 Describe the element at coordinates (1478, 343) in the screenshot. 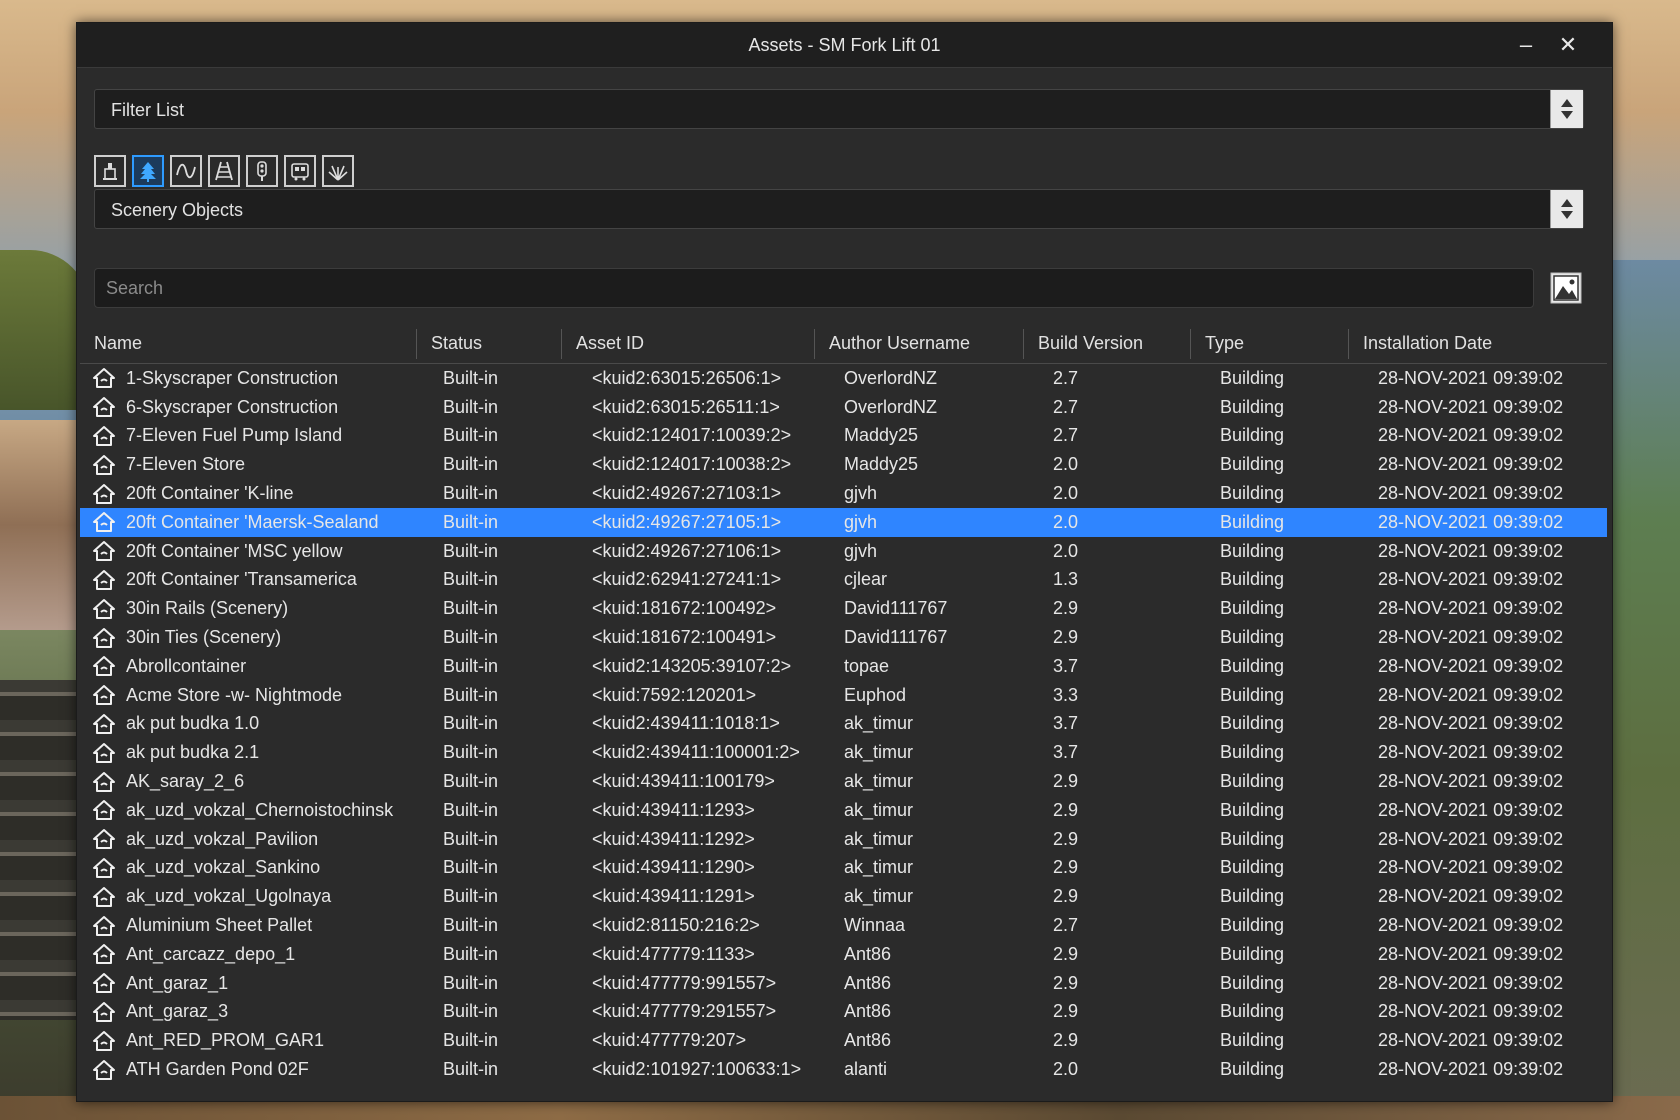

I see `column-header-installation-date: Installation Date` at that location.